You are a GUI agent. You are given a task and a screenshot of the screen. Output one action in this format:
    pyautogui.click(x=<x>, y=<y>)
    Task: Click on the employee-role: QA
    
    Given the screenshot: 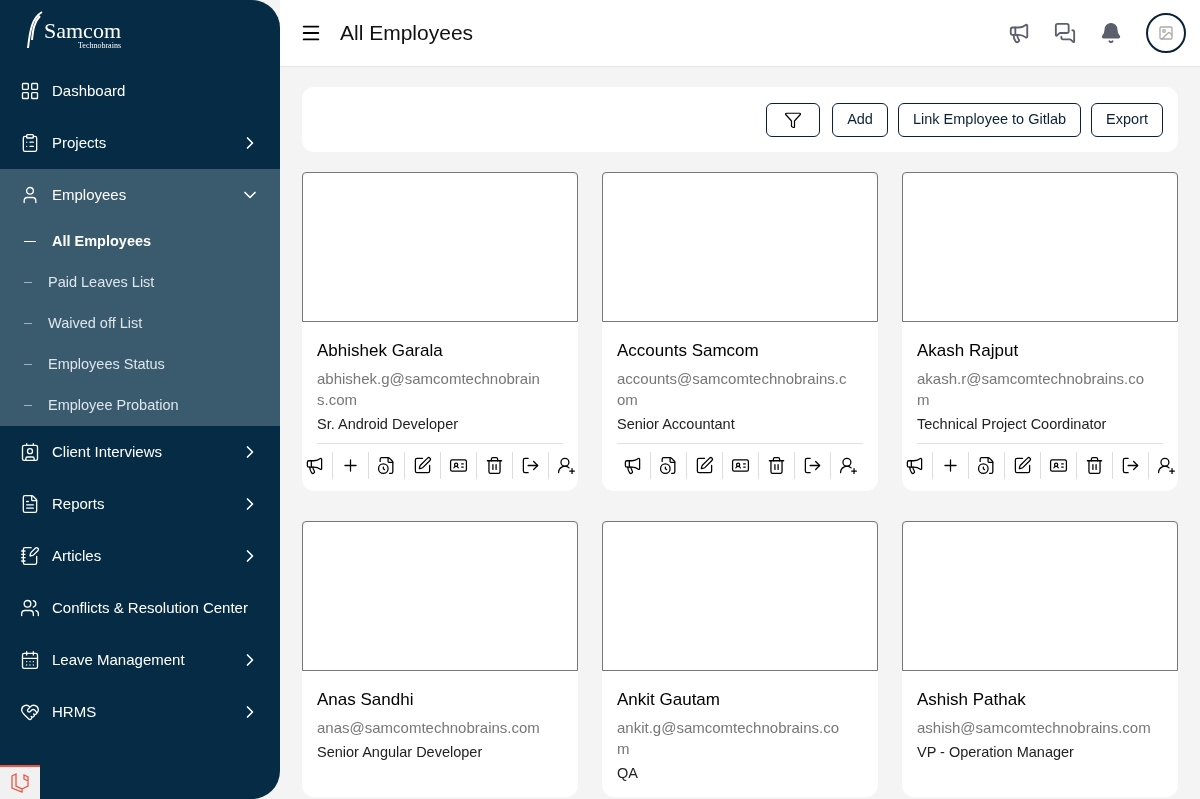 What is the action you would take?
    pyautogui.click(x=628, y=773)
    